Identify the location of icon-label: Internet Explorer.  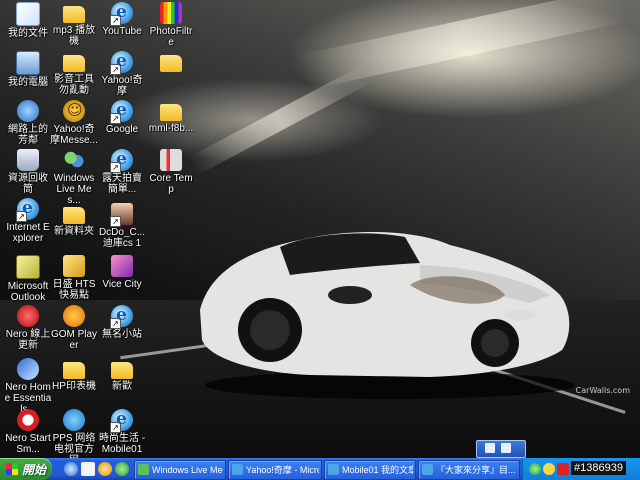
(28, 233).